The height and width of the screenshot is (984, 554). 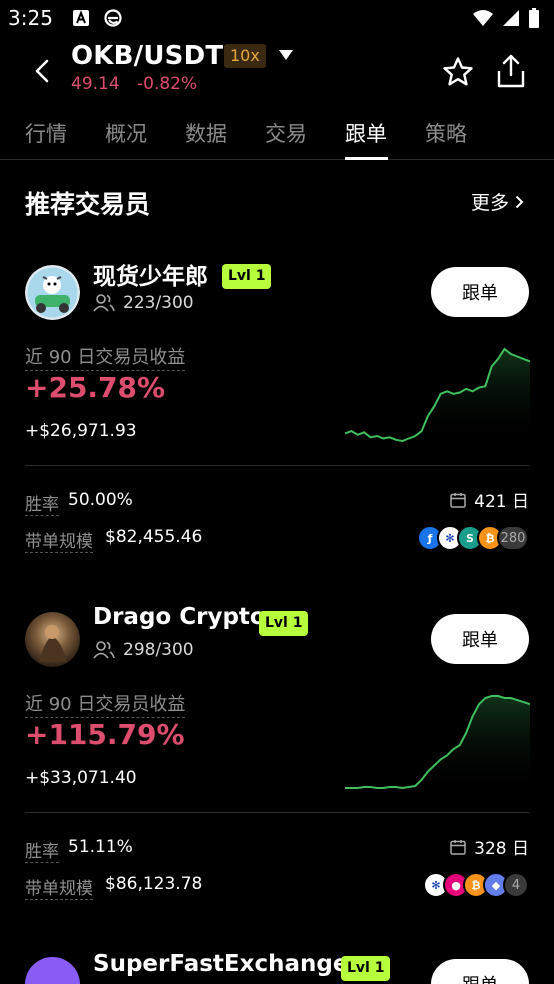 I want to click on followers-count: 223/300, so click(x=143, y=303).